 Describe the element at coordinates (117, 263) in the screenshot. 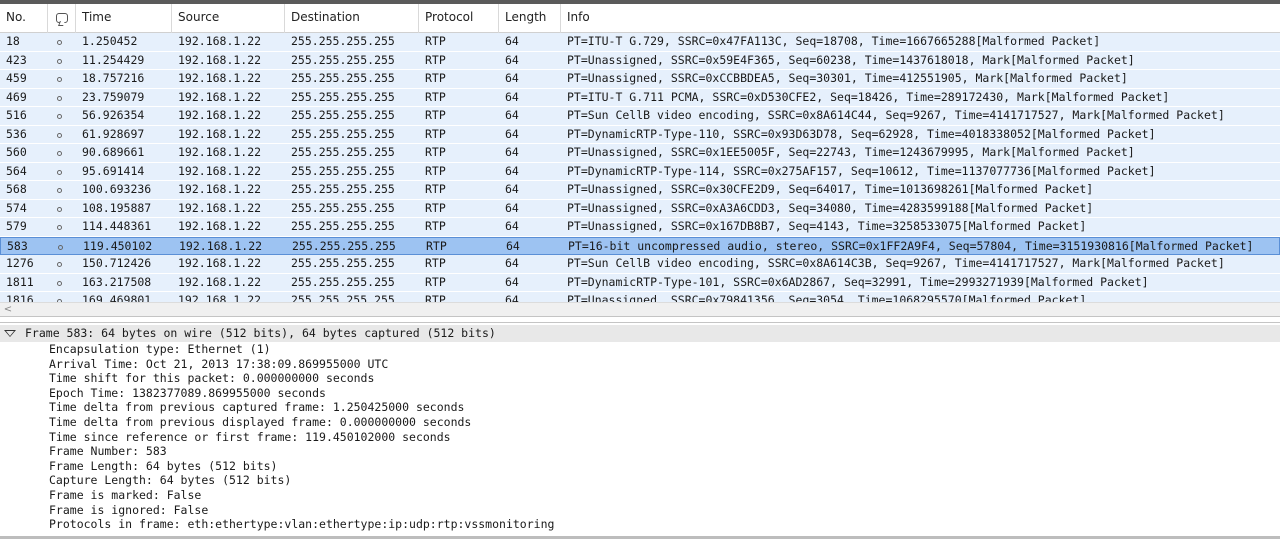

I see `packet-time: 150.712426` at that location.